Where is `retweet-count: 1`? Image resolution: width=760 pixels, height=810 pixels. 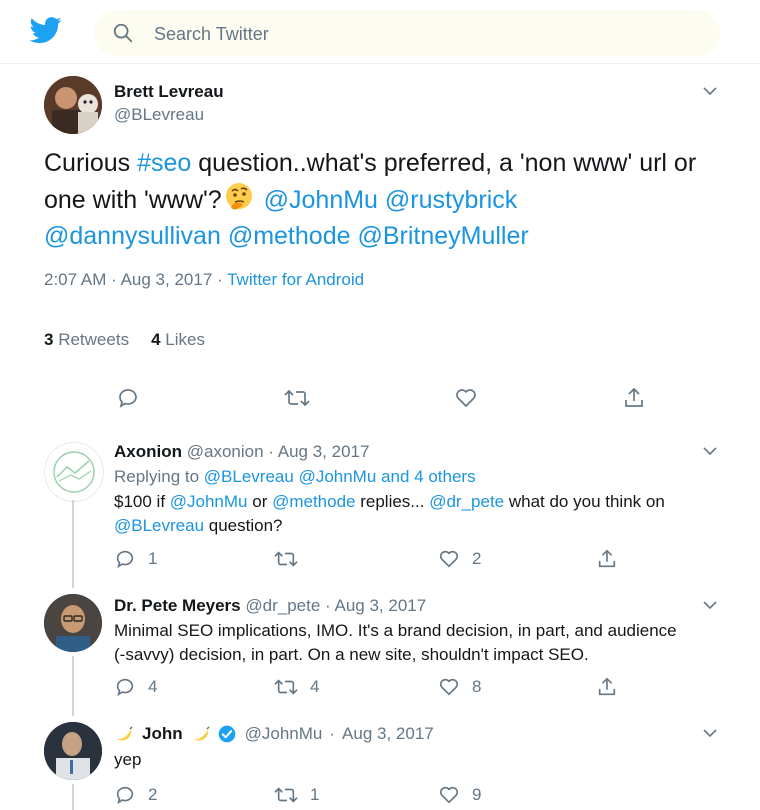
retweet-count: 1 is located at coordinates (315, 794).